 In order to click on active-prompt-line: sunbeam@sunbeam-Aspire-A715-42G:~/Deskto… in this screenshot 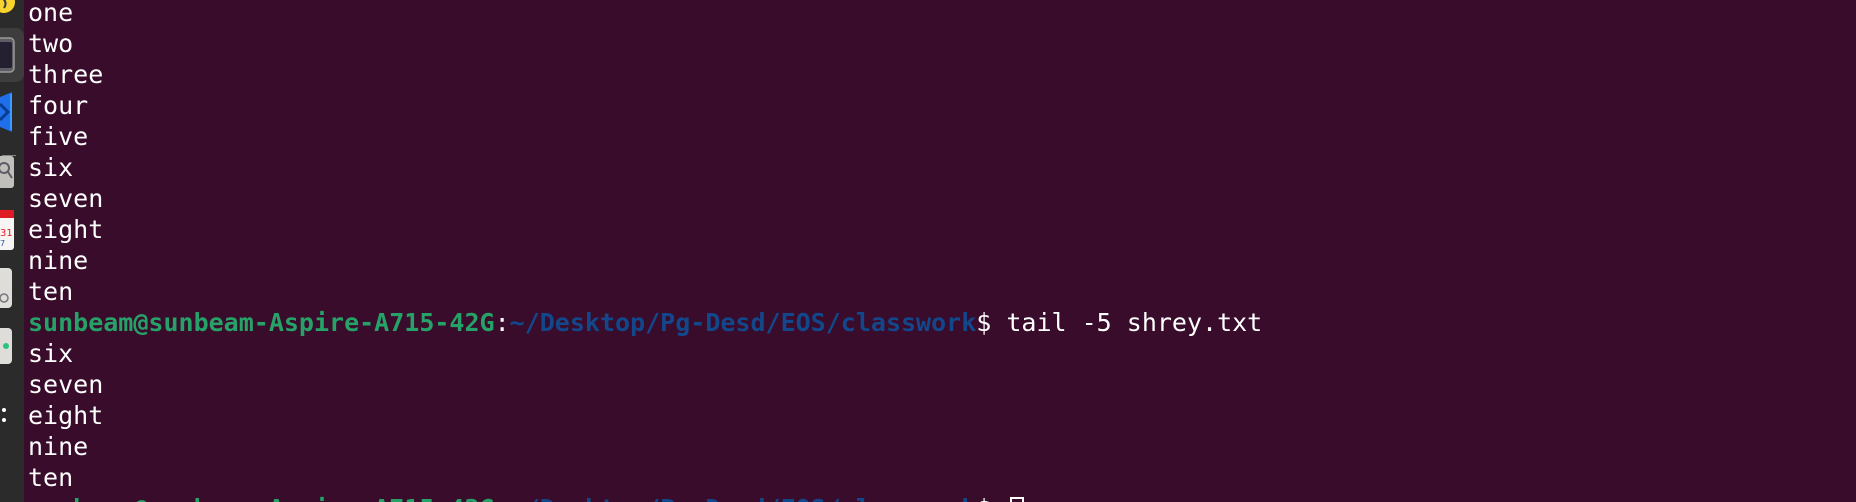, I will do `click(645, 497)`.